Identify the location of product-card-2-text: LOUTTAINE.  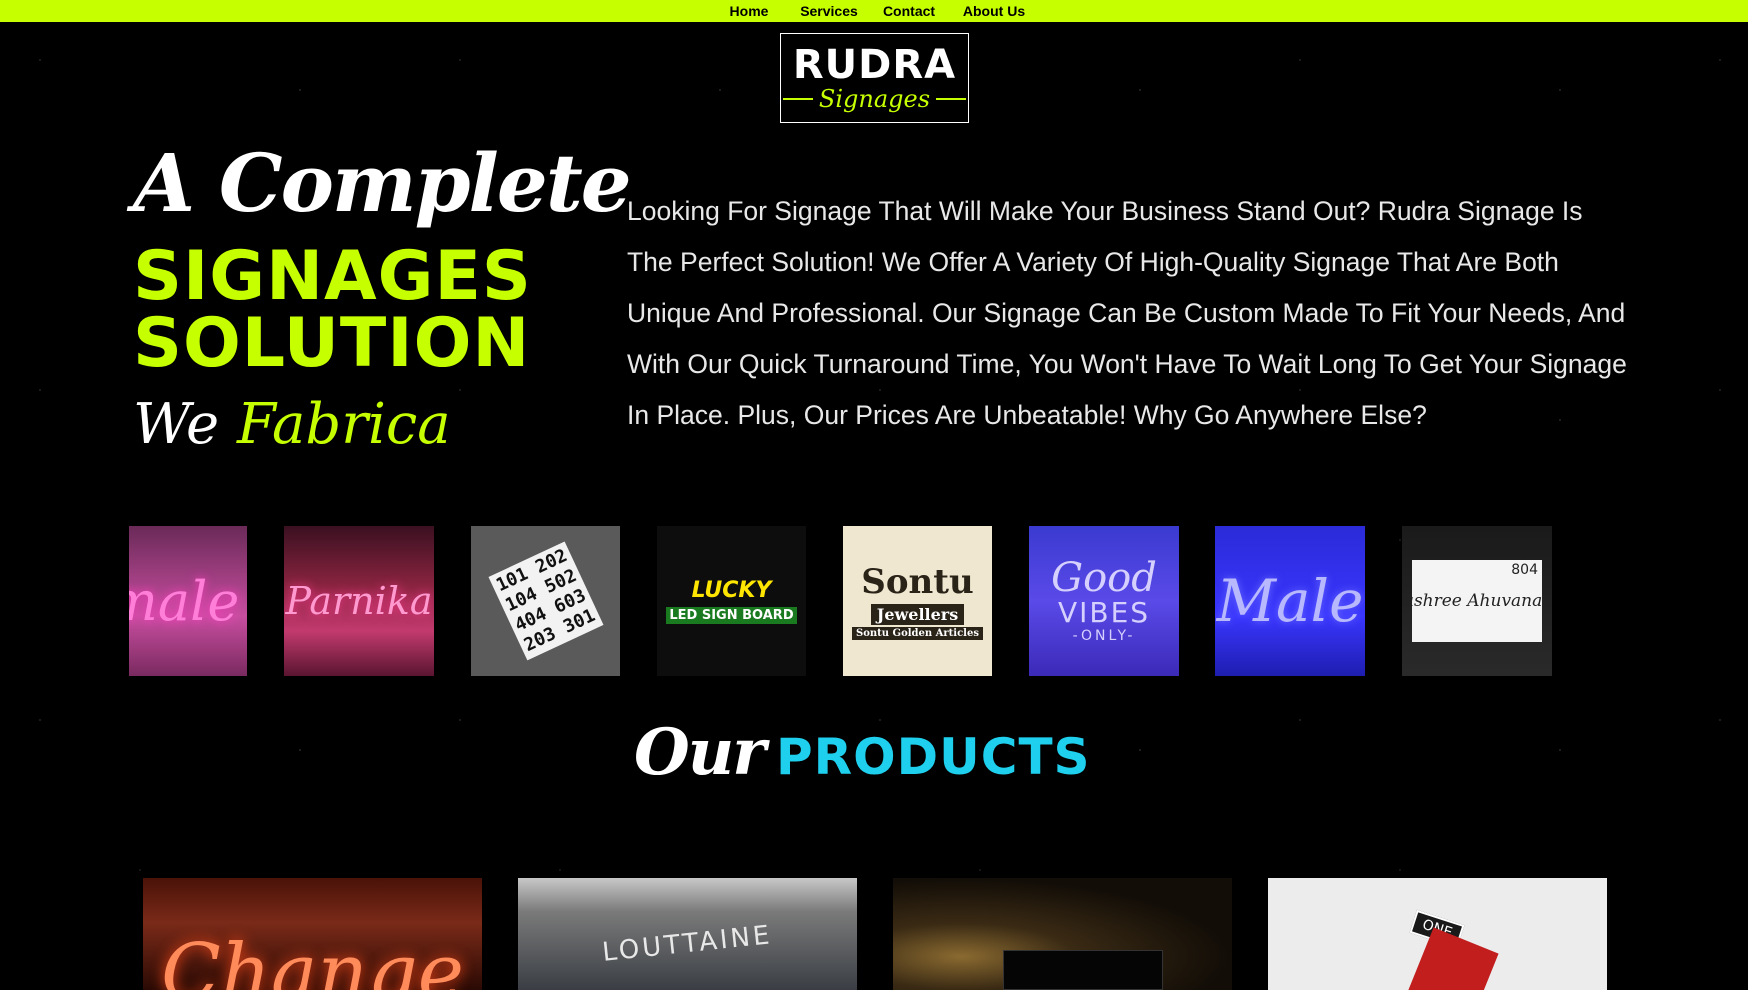
(687, 944).